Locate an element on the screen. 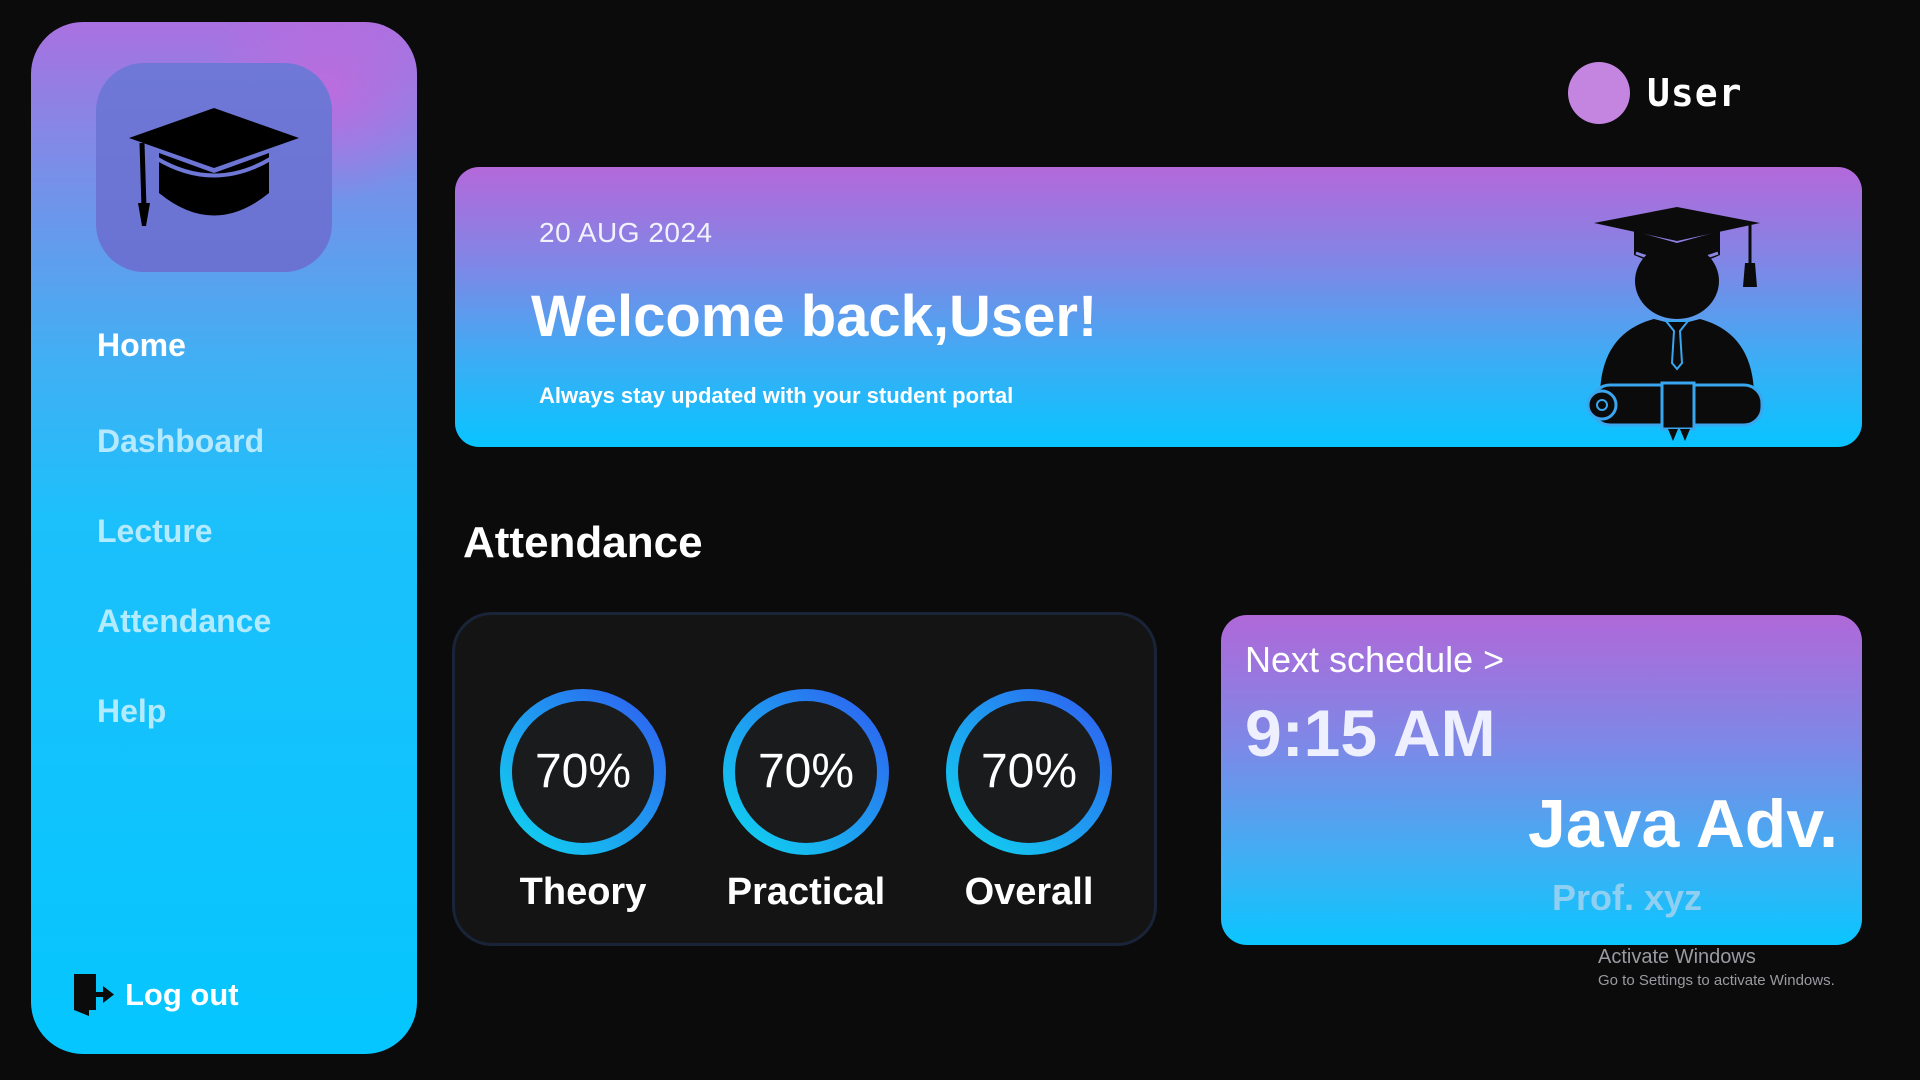 The image size is (1920, 1080). graduate-student-icon is located at coordinates (1675, 324).